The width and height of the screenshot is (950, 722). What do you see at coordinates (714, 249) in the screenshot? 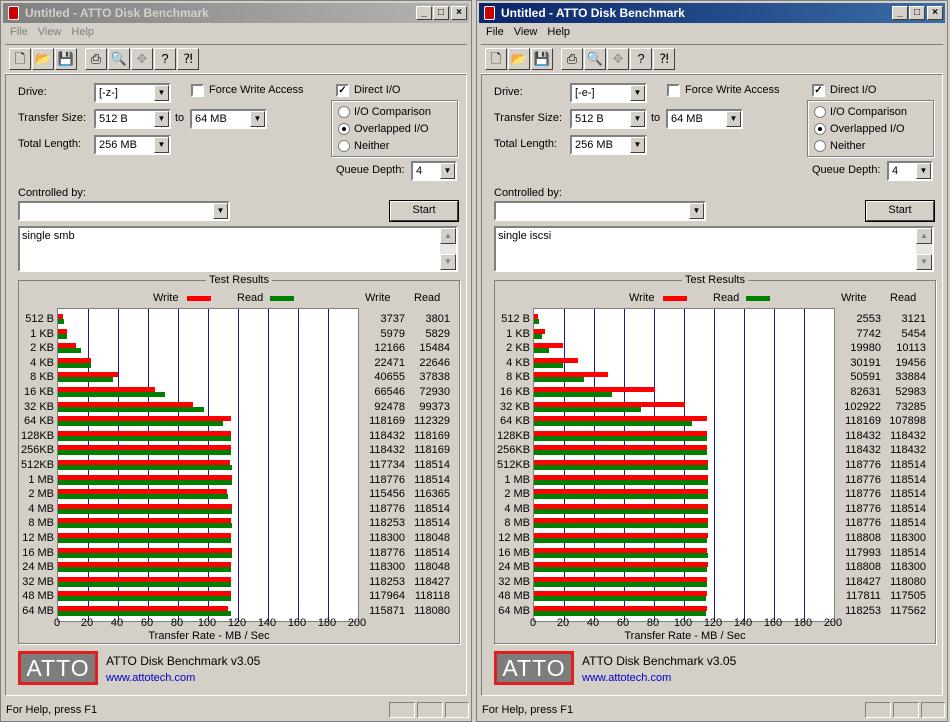
I see `description-textbox: single iscsi ▲ ▼` at bounding box center [714, 249].